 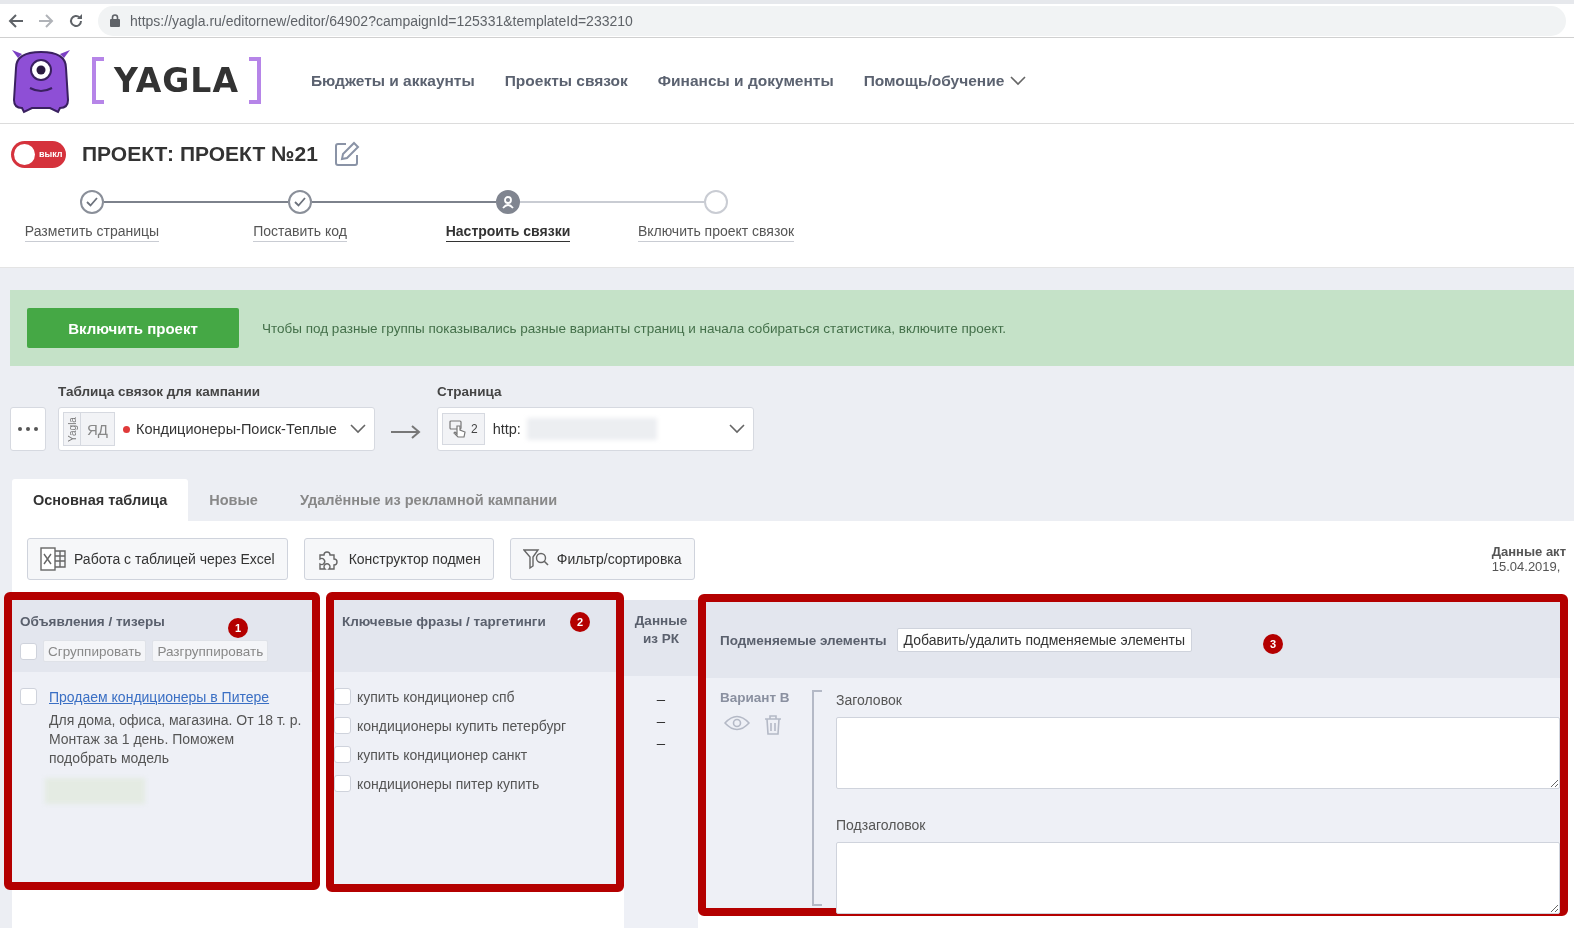 I want to click on ad-title-link: Продаем кондиционеры в Питере, so click(x=176, y=697).